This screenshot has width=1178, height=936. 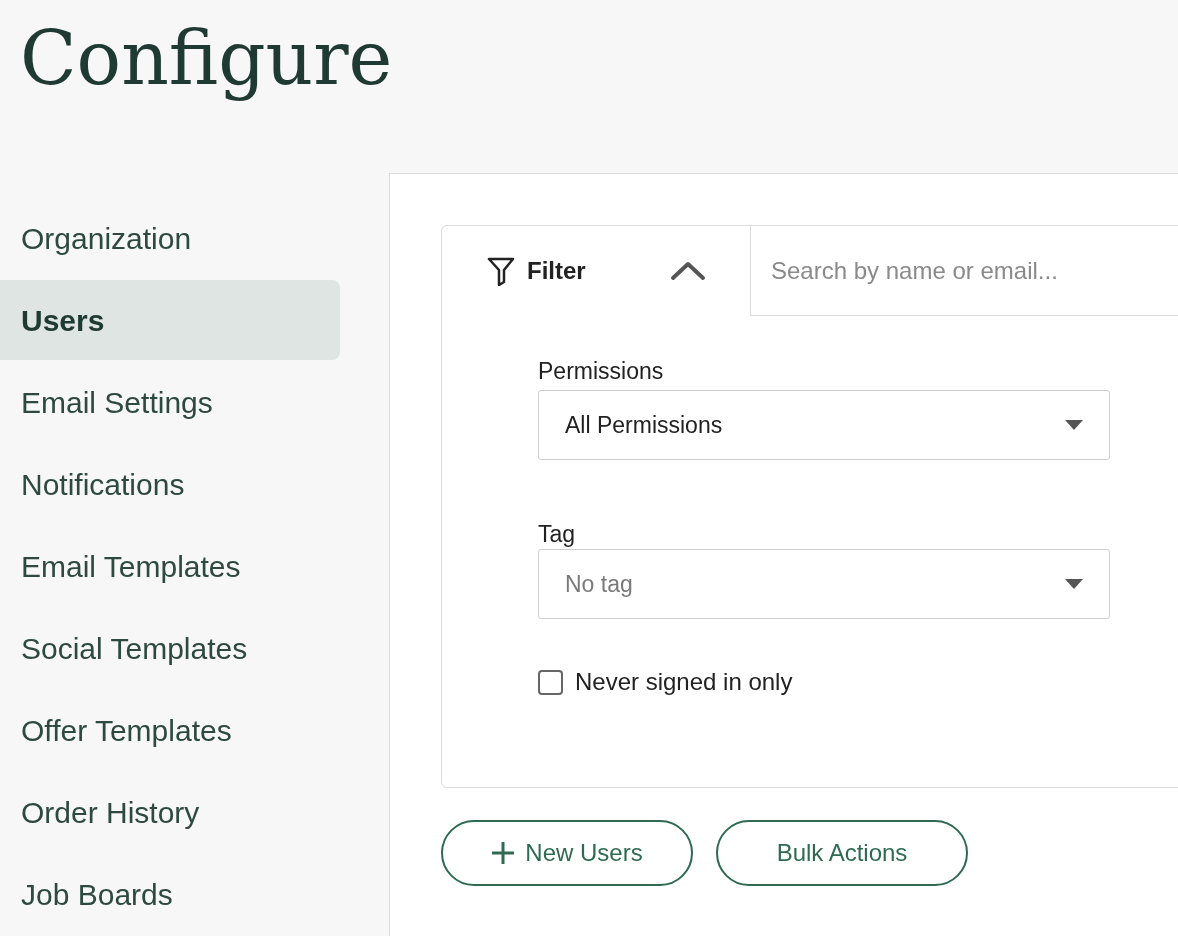 I want to click on sidebar-item: Users, so click(x=170, y=320).